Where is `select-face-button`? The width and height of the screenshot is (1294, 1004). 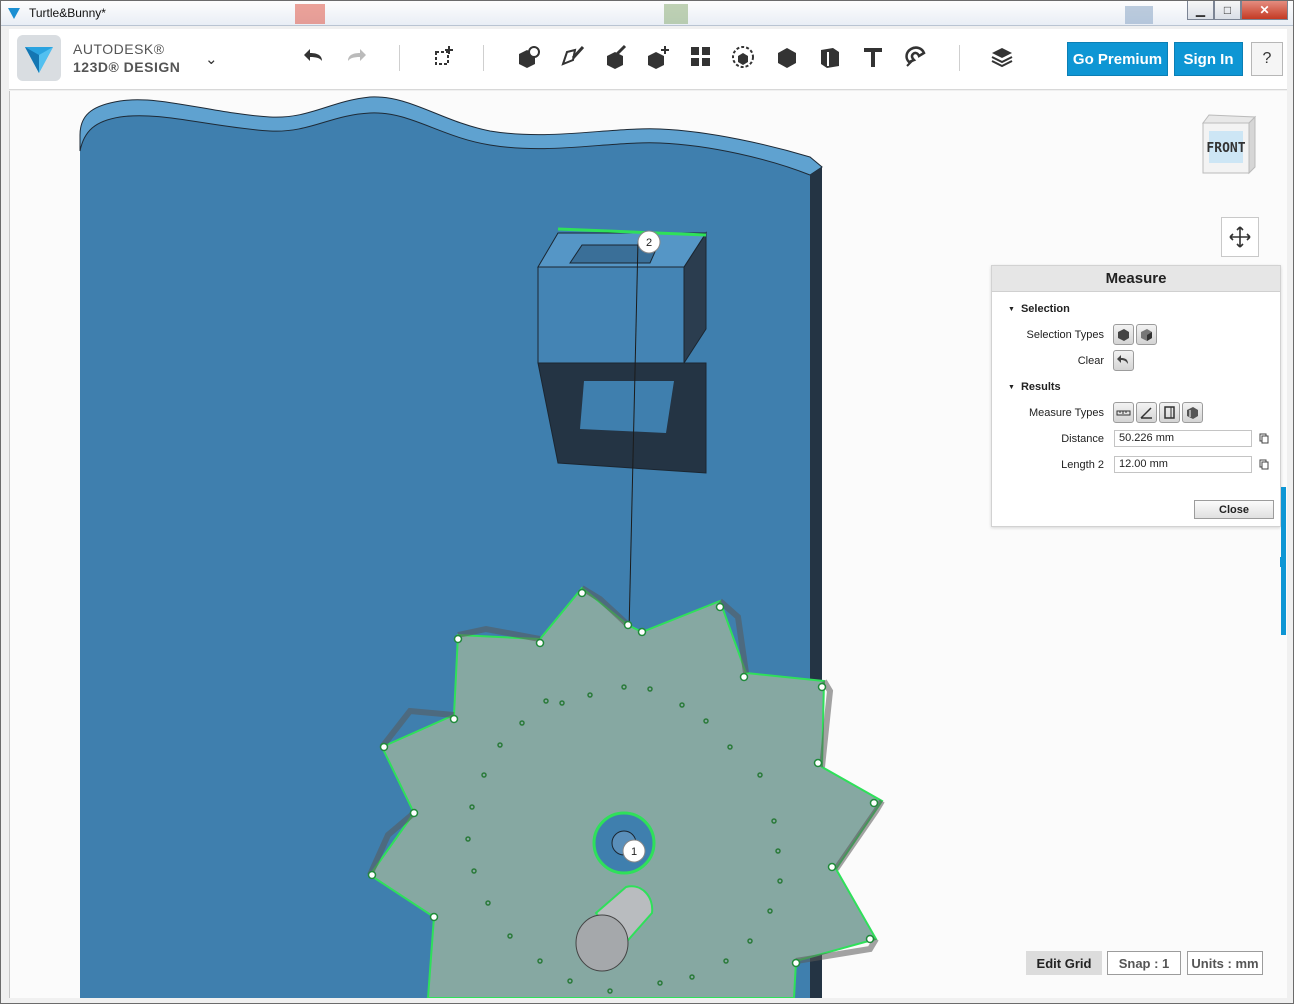 select-face-button is located at coordinates (1146, 334).